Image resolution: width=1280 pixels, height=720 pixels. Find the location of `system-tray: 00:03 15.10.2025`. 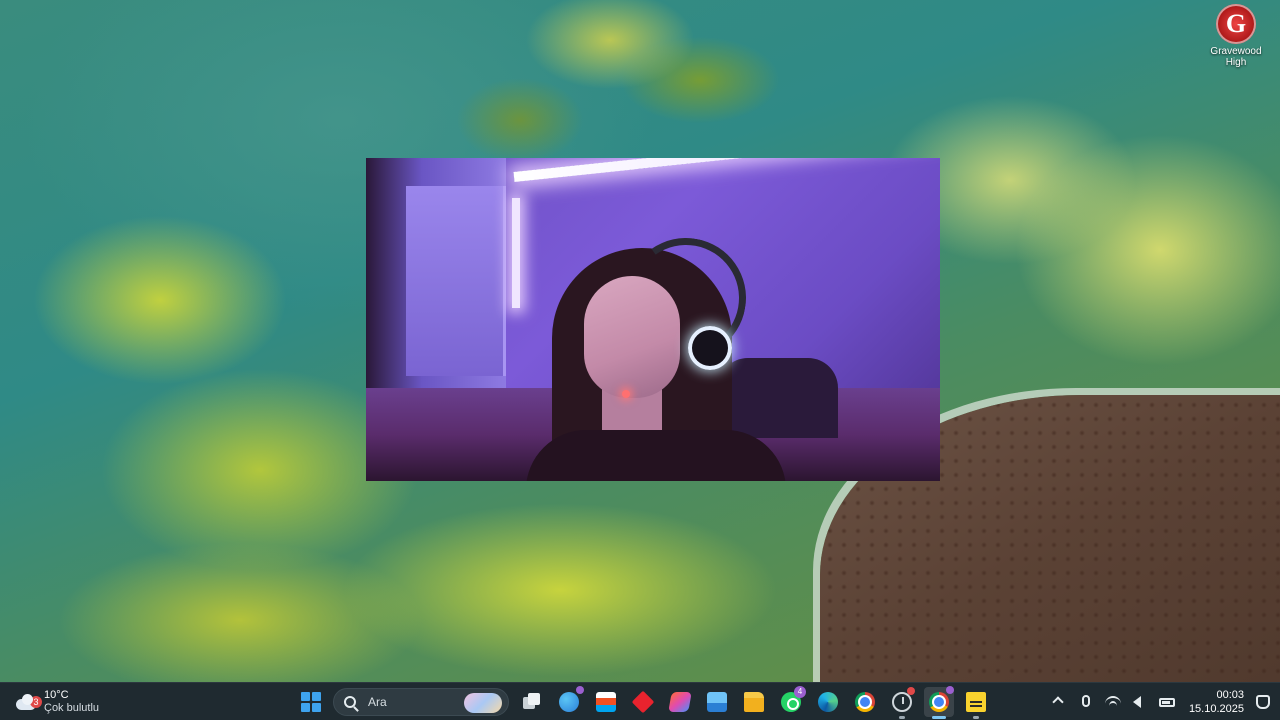

system-tray: 00:03 15.10.2025 is located at coordinates (1156, 702).